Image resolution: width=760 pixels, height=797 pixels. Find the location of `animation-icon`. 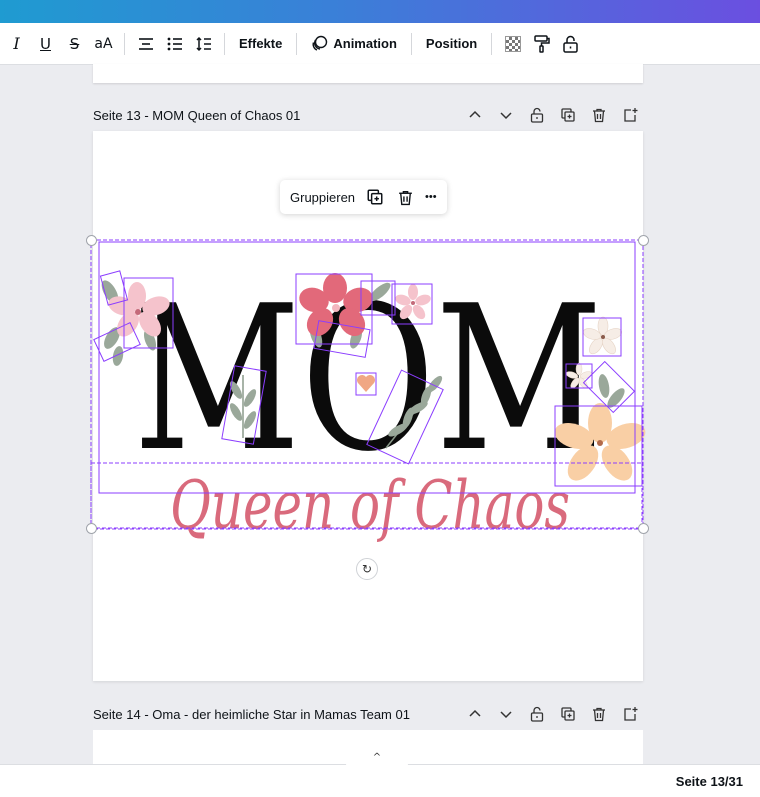

animation-icon is located at coordinates (320, 43).